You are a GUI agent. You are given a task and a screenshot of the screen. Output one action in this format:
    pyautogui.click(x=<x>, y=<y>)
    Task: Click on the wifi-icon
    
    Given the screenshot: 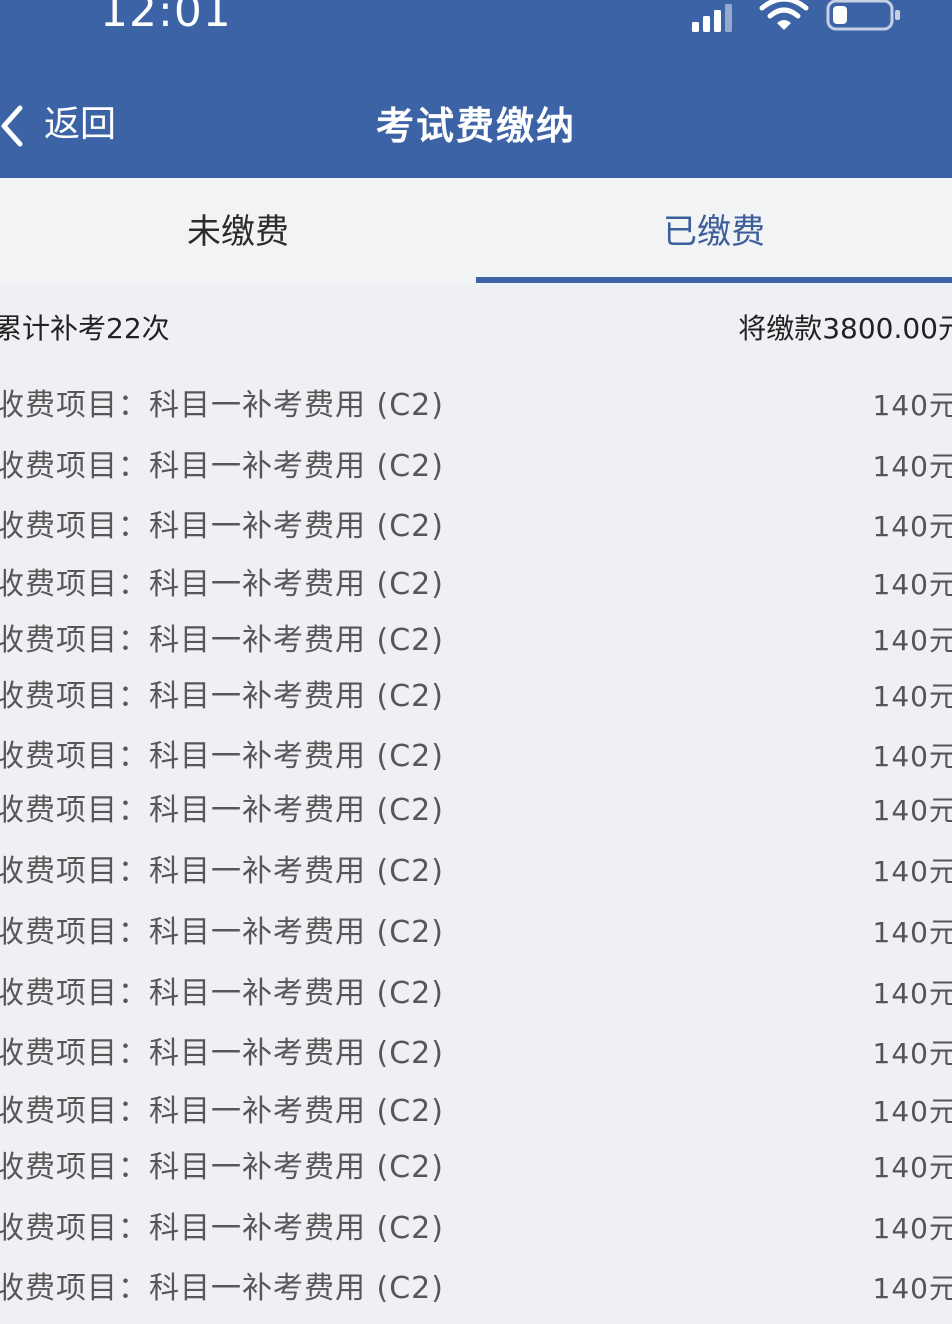 What is the action you would take?
    pyautogui.click(x=784, y=15)
    